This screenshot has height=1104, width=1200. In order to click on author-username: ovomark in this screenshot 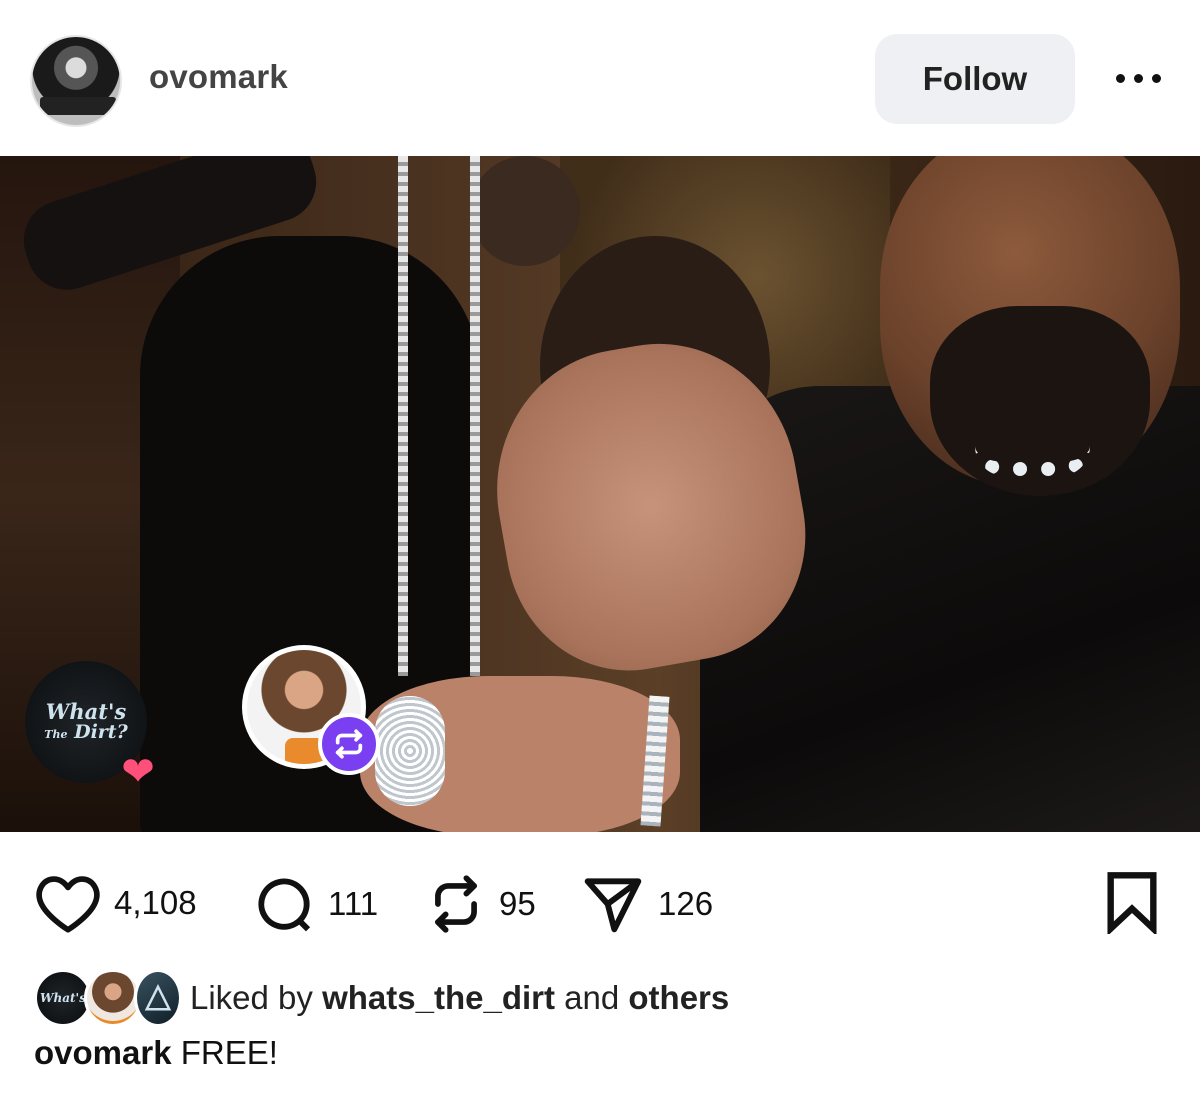, I will do `click(218, 77)`.